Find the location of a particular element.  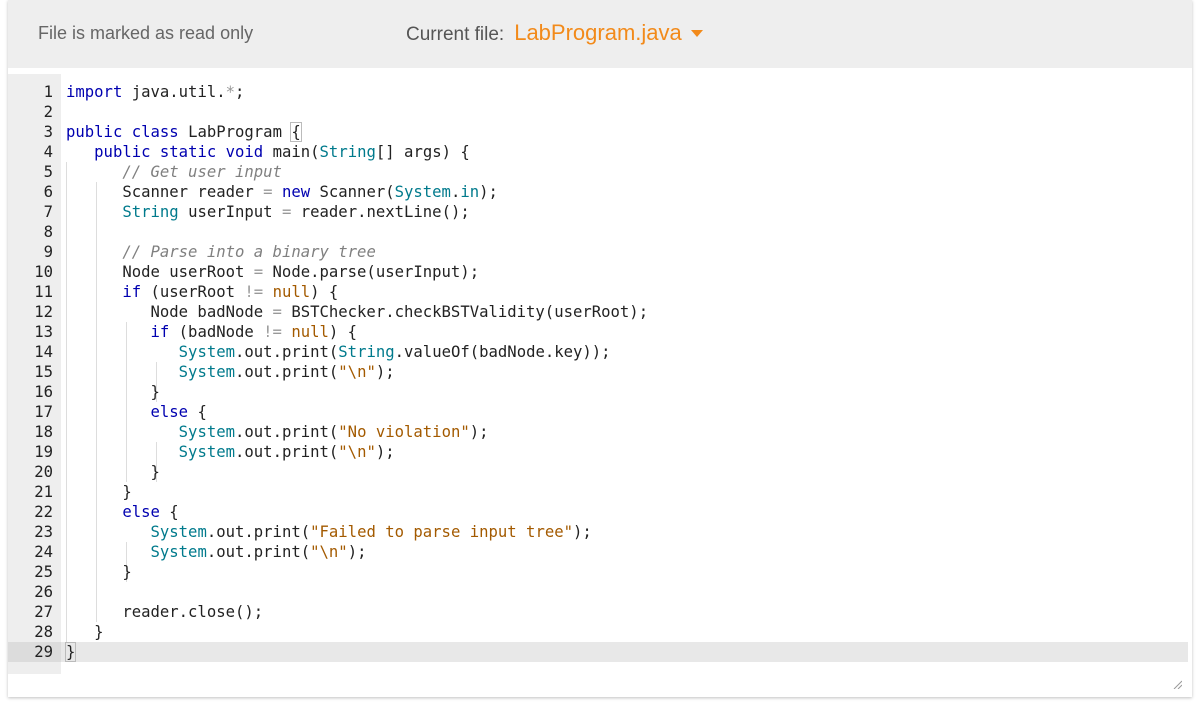

code-line: 2 is located at coordinates (598, 112).